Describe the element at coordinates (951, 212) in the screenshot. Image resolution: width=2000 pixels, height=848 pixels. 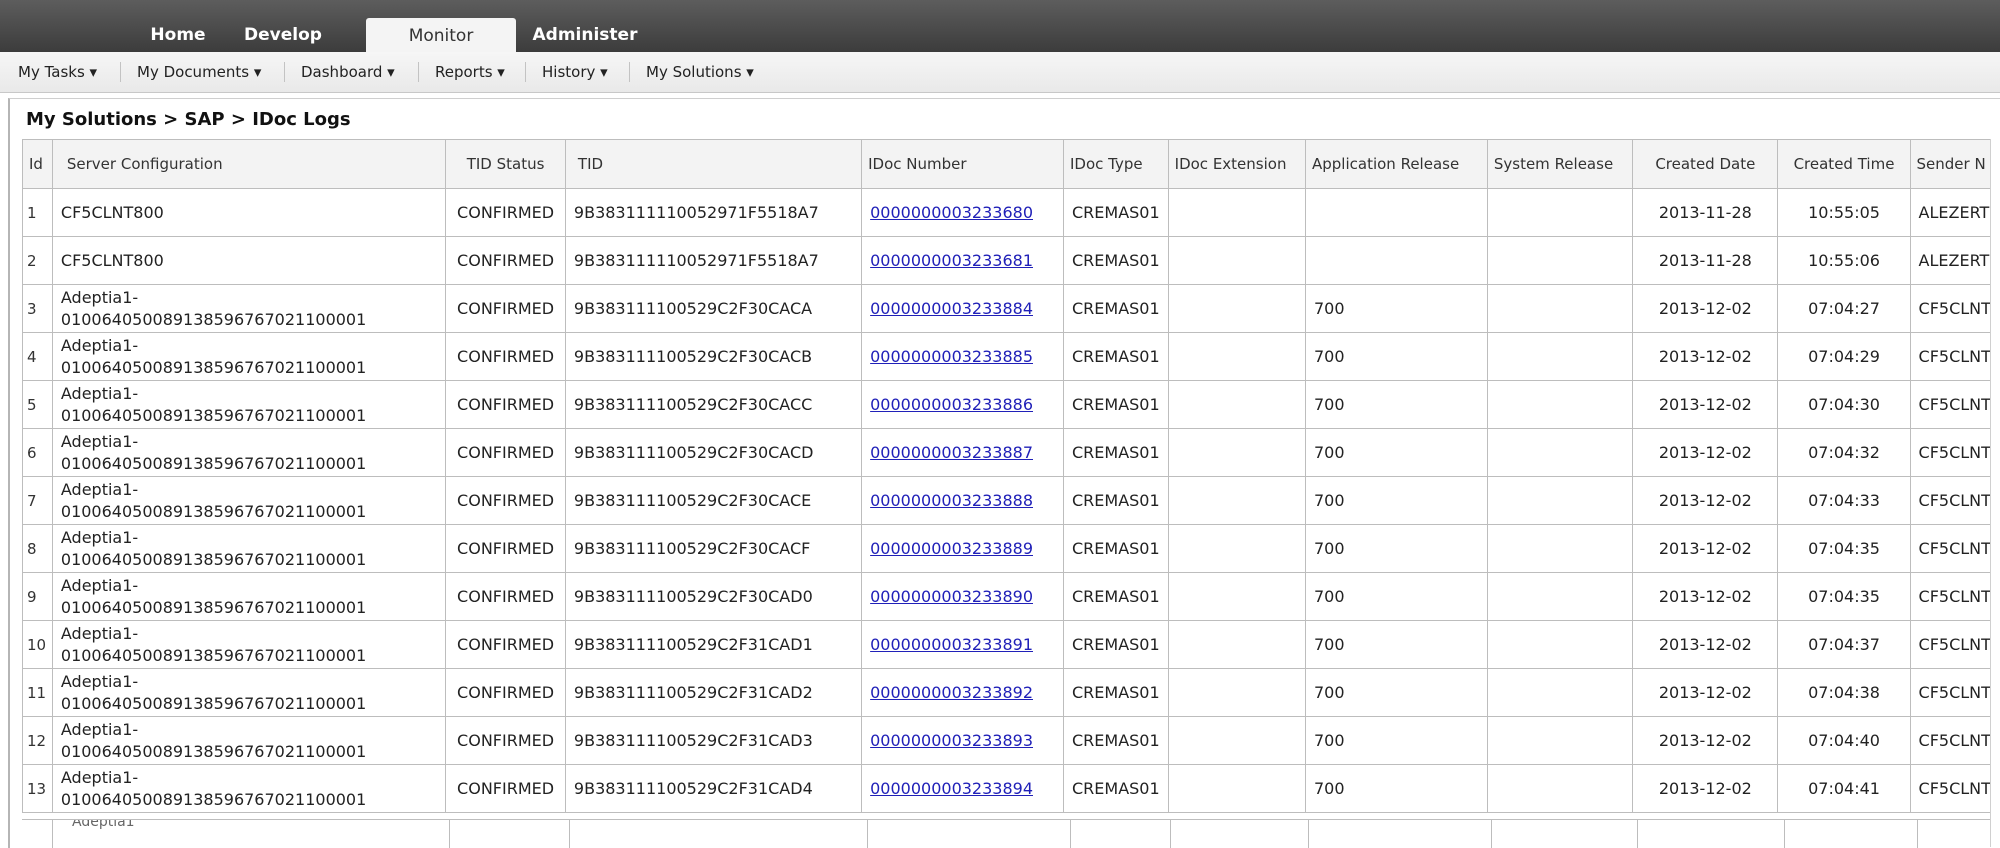
I see `idoc-number-link: 0000000003233680` at that location.